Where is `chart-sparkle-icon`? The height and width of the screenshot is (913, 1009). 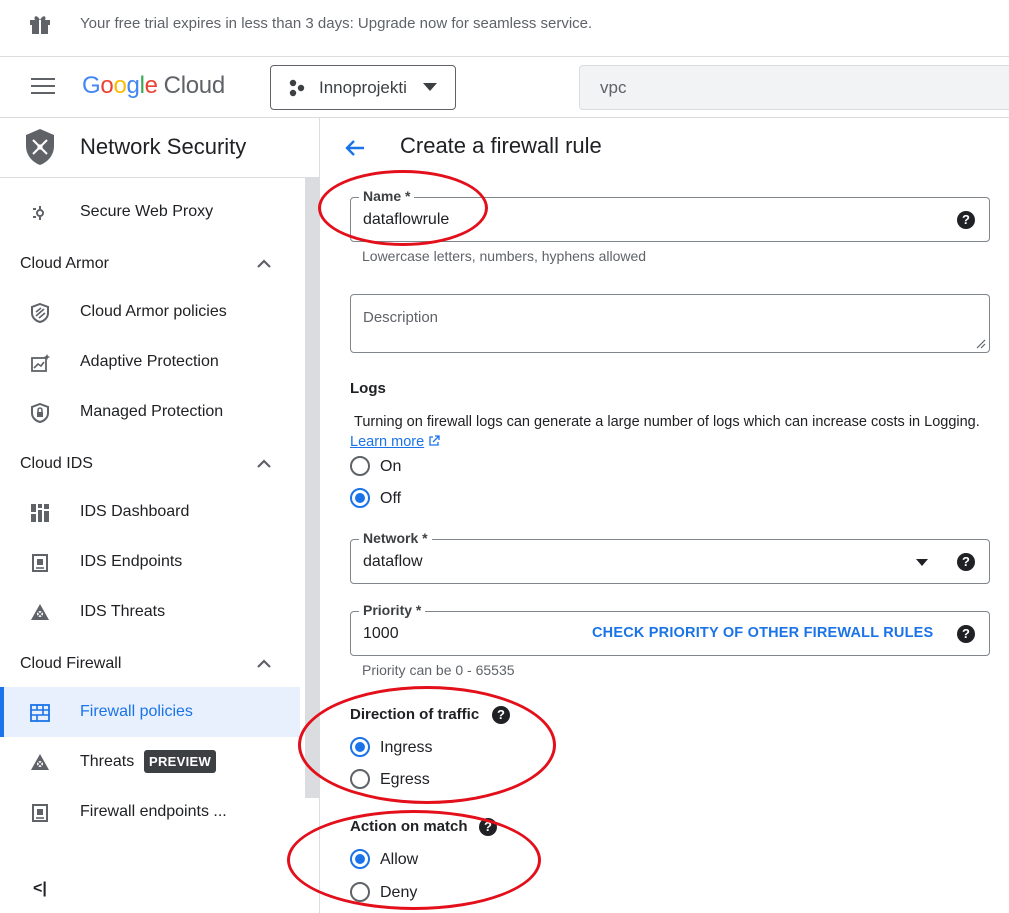 chart-sparkle-icon is located at coordinates (40, 363).